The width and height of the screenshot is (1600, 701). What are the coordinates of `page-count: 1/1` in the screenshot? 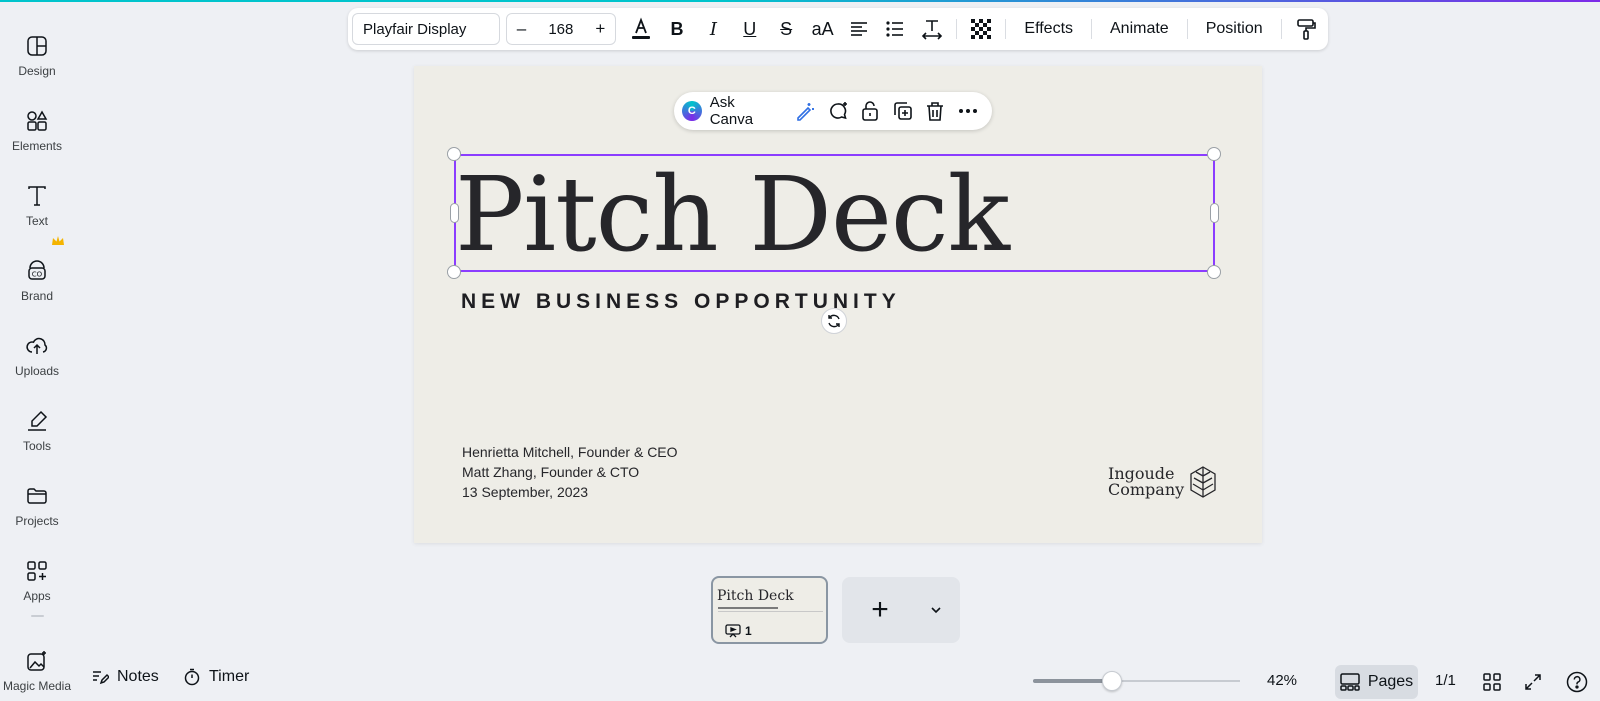 It's located at (1445, 680).